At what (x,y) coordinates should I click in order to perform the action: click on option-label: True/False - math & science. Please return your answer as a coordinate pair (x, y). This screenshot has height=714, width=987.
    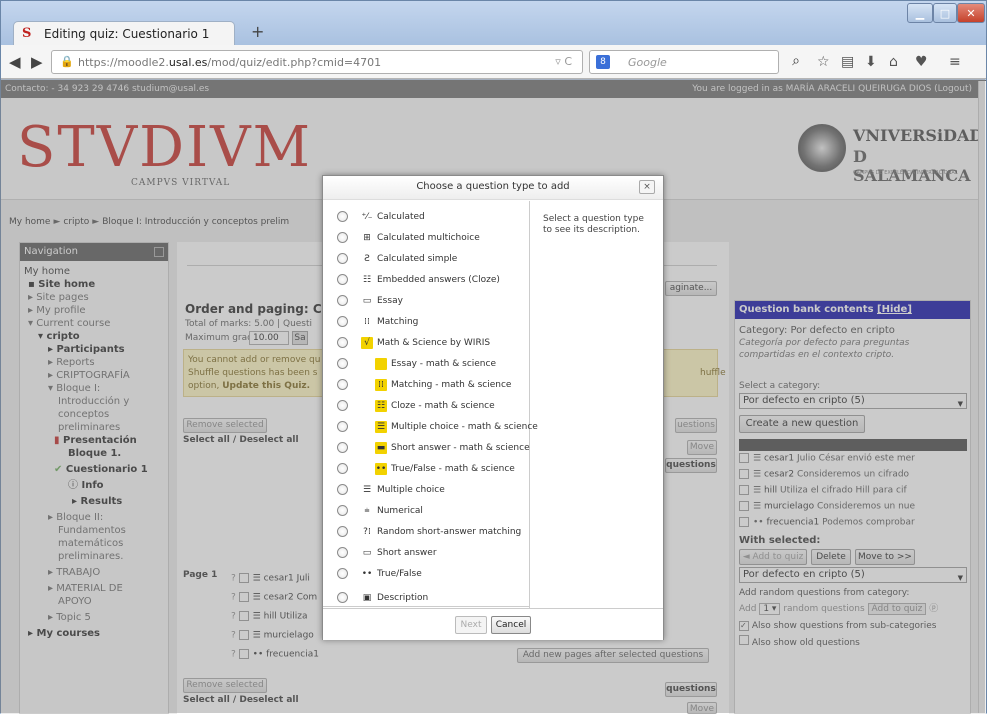
    Looking at the image, I should click on (453, 469).